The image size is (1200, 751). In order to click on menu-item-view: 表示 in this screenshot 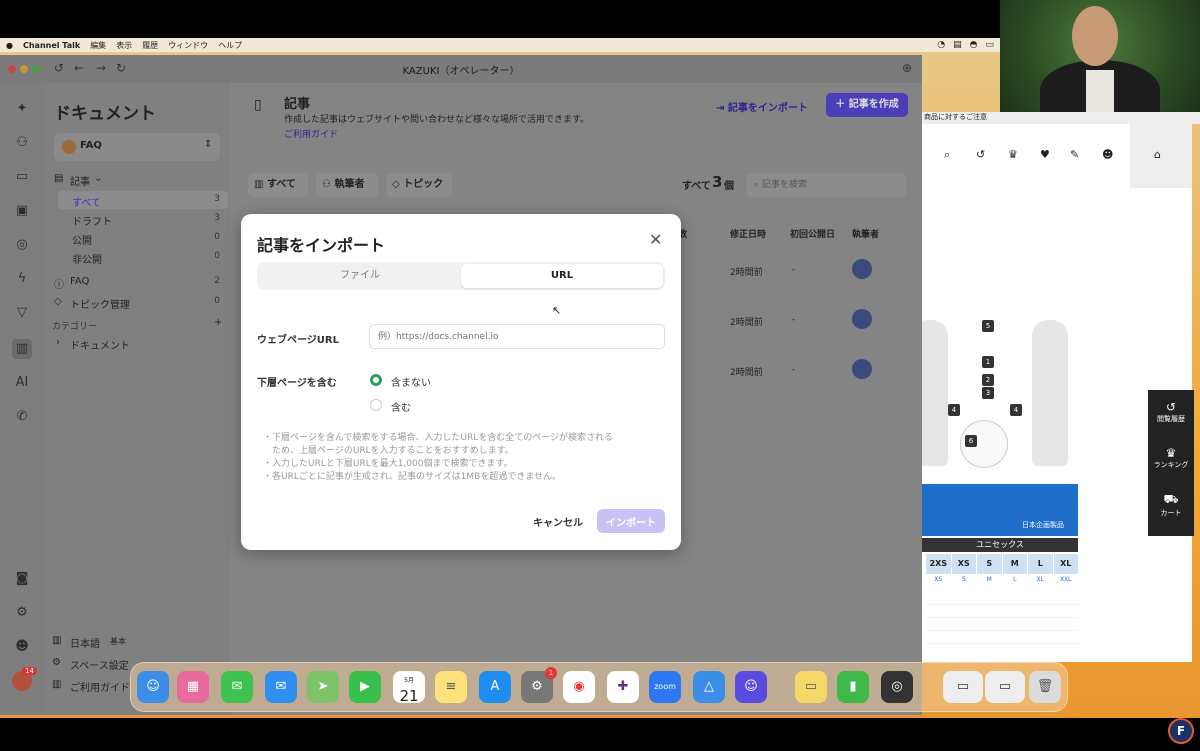, I will do `click(124, 45)`.